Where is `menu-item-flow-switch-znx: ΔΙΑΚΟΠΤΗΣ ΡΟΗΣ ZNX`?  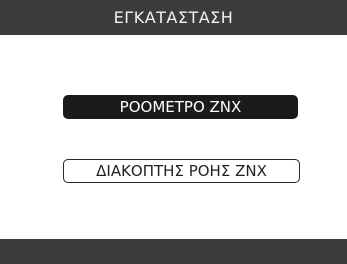 menu-item-flow-switch-znx: ΔΙΑΚΟΠΤΗΣ ΡΟΗΣ ZNX is located at coordinates (181, 171).